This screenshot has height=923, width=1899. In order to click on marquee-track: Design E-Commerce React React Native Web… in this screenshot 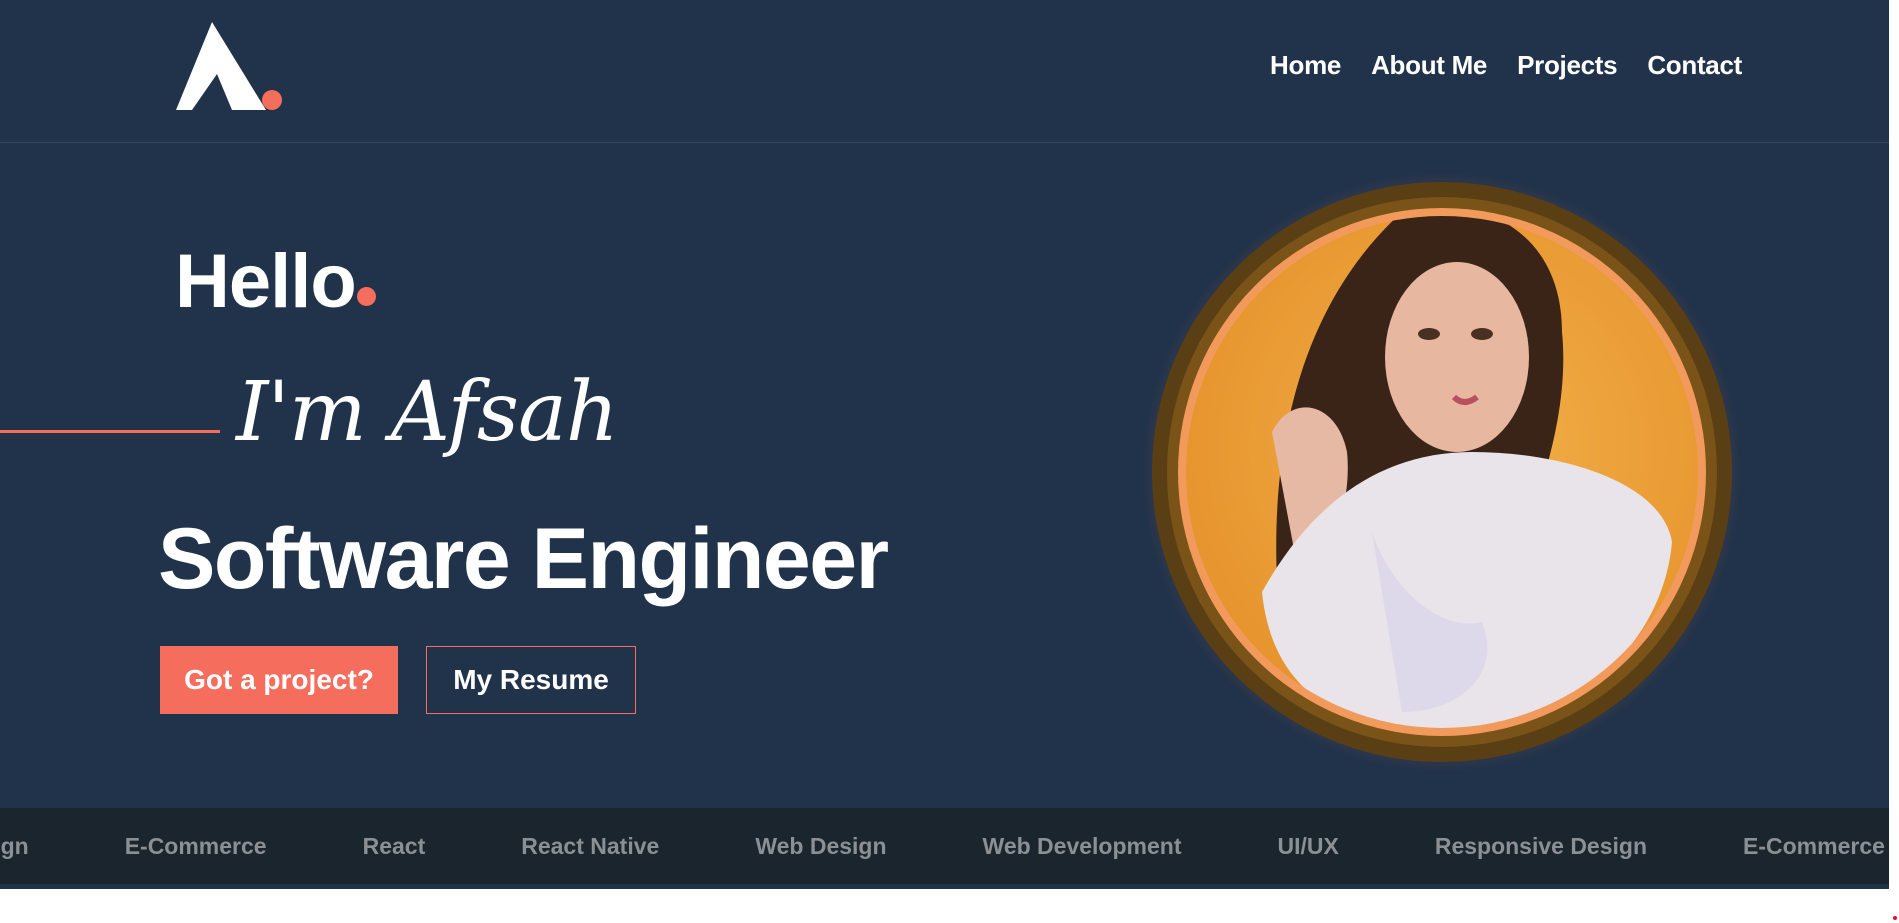, I will do `click(942, 846)`.